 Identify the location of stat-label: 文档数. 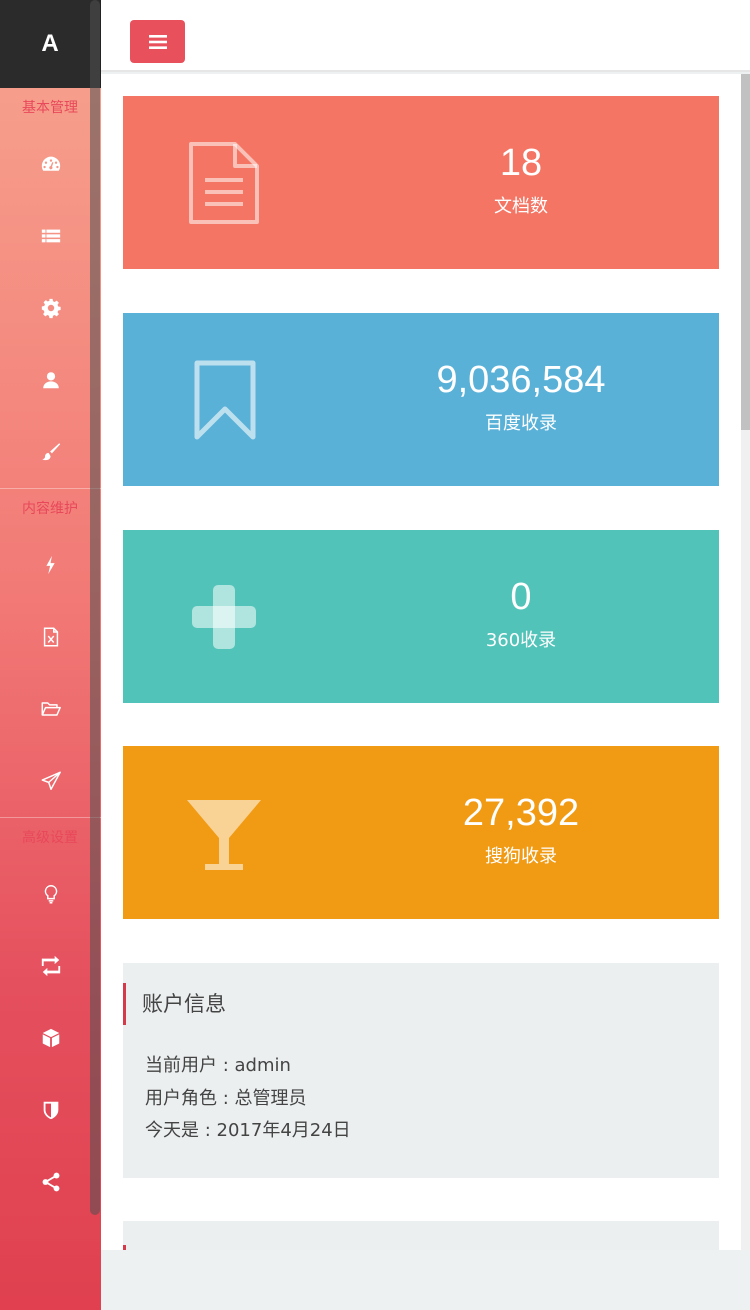
(521, 206).